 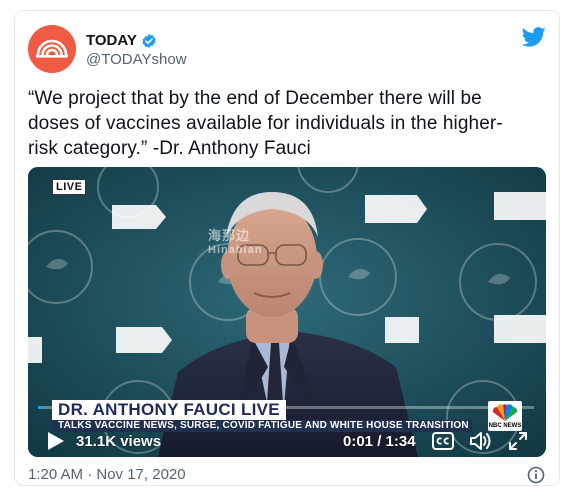 What do you see at coordinates (505, 412) in the screenshot?
I see `peacock-icon` at bounding box center [505, 412].